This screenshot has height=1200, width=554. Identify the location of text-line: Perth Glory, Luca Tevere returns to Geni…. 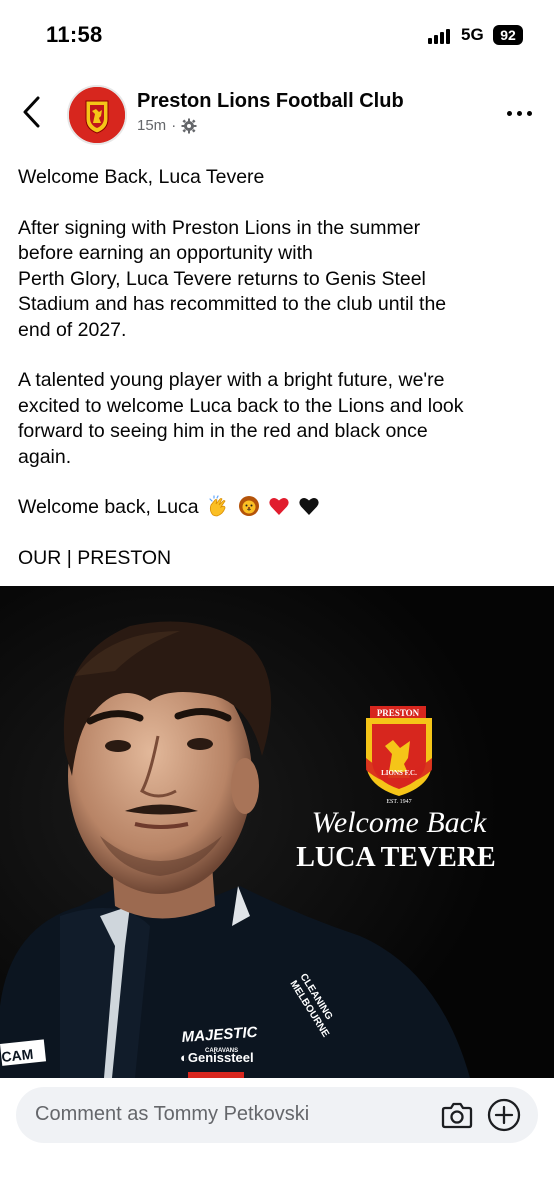
(222, 278).